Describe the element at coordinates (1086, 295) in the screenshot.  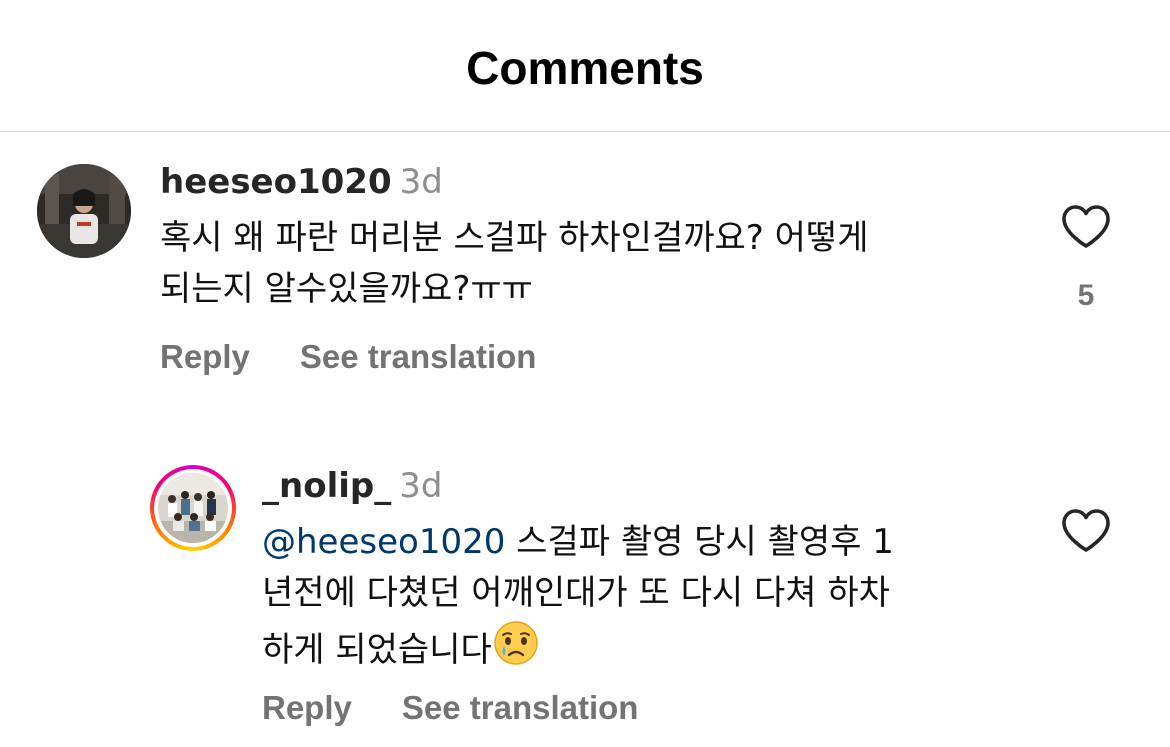
I see `like-count: 5` at that location.